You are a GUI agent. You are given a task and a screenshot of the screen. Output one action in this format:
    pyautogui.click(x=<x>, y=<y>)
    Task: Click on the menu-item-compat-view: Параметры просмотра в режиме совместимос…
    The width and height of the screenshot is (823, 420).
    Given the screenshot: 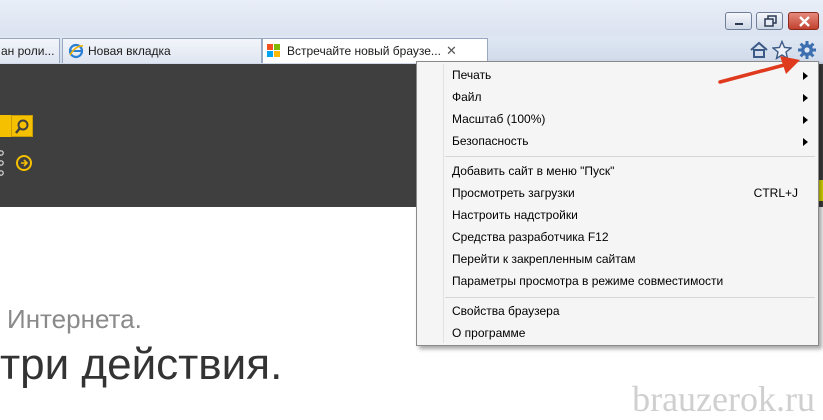 What is the action you would take?
    pyautogui.click(x=617, y=281)
    